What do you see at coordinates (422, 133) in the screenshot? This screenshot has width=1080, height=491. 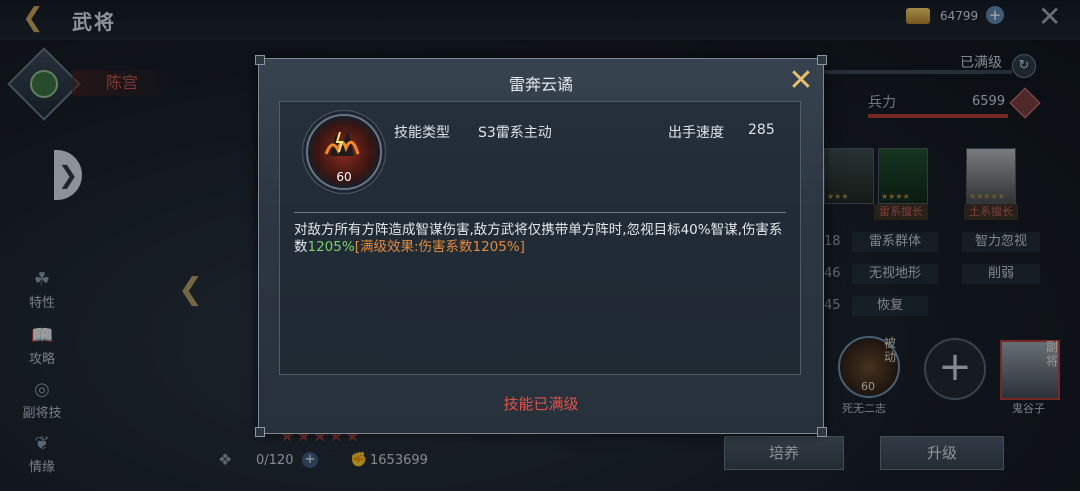 I see `skill-type-label: 技能类型` at bounding box center [422, 133].